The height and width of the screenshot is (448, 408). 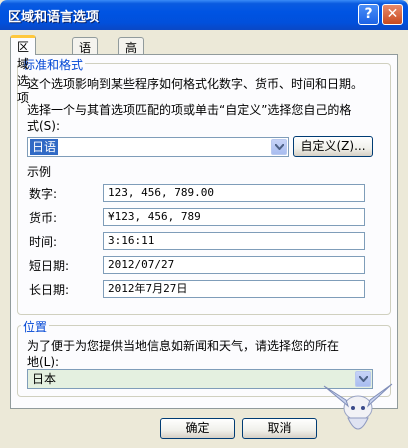 I want to click on help-button: ?, so click(x=368, y=14).